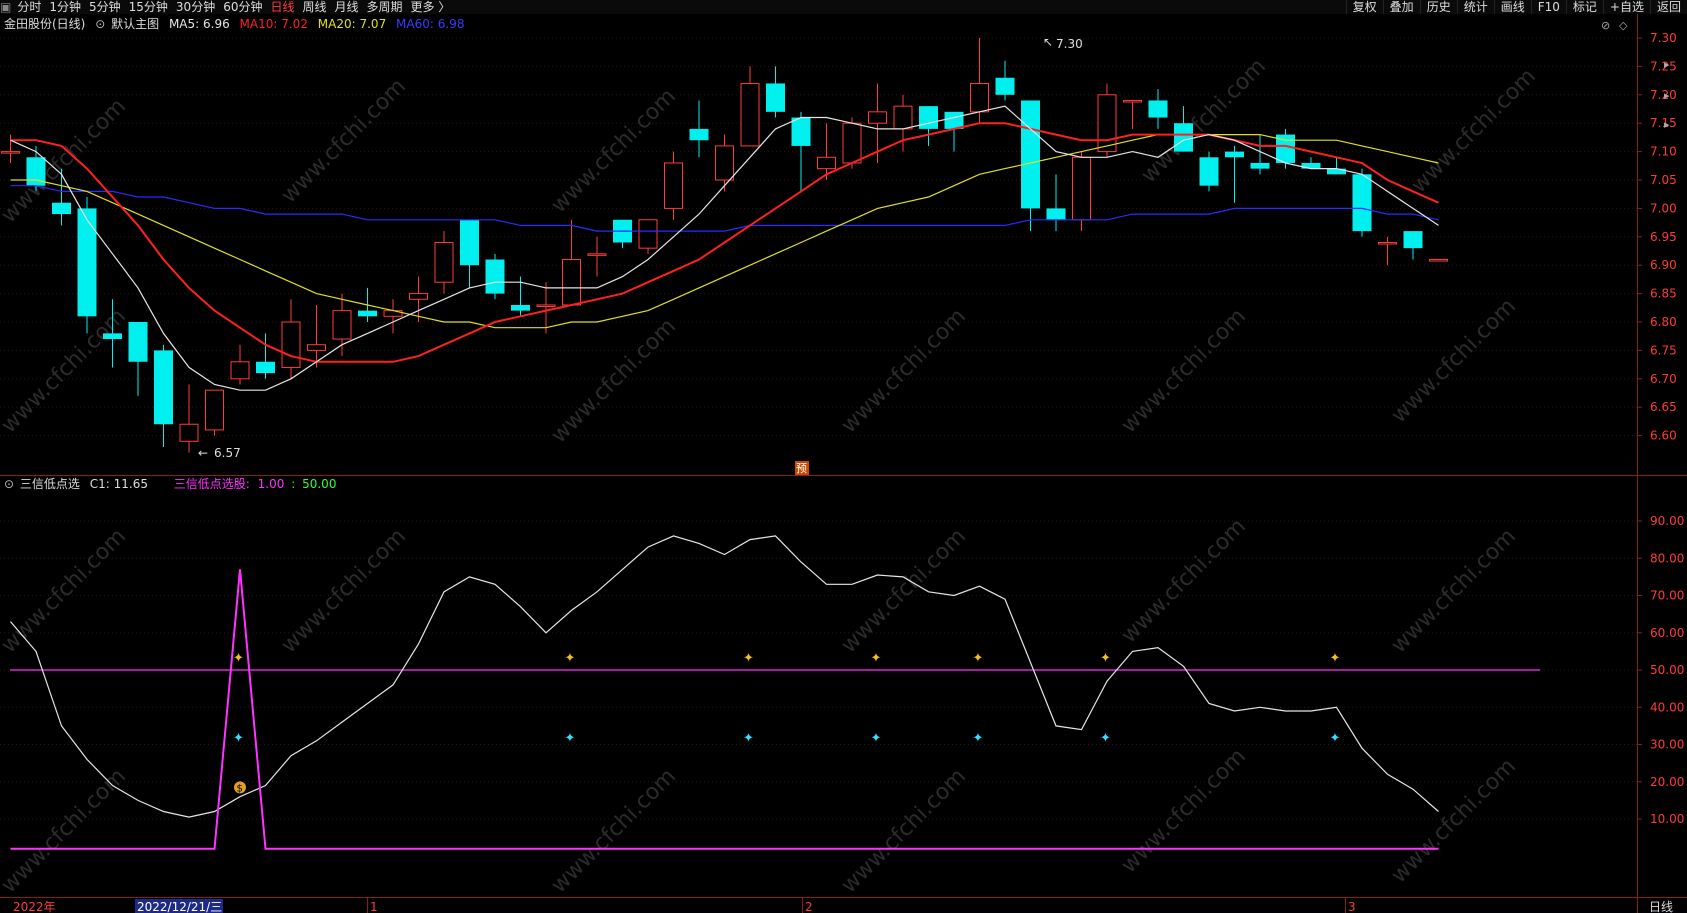  Describe the element at coordinates (199, 24) in the screenshot. I see `ma5-value: MA5: 6.96` at that location.